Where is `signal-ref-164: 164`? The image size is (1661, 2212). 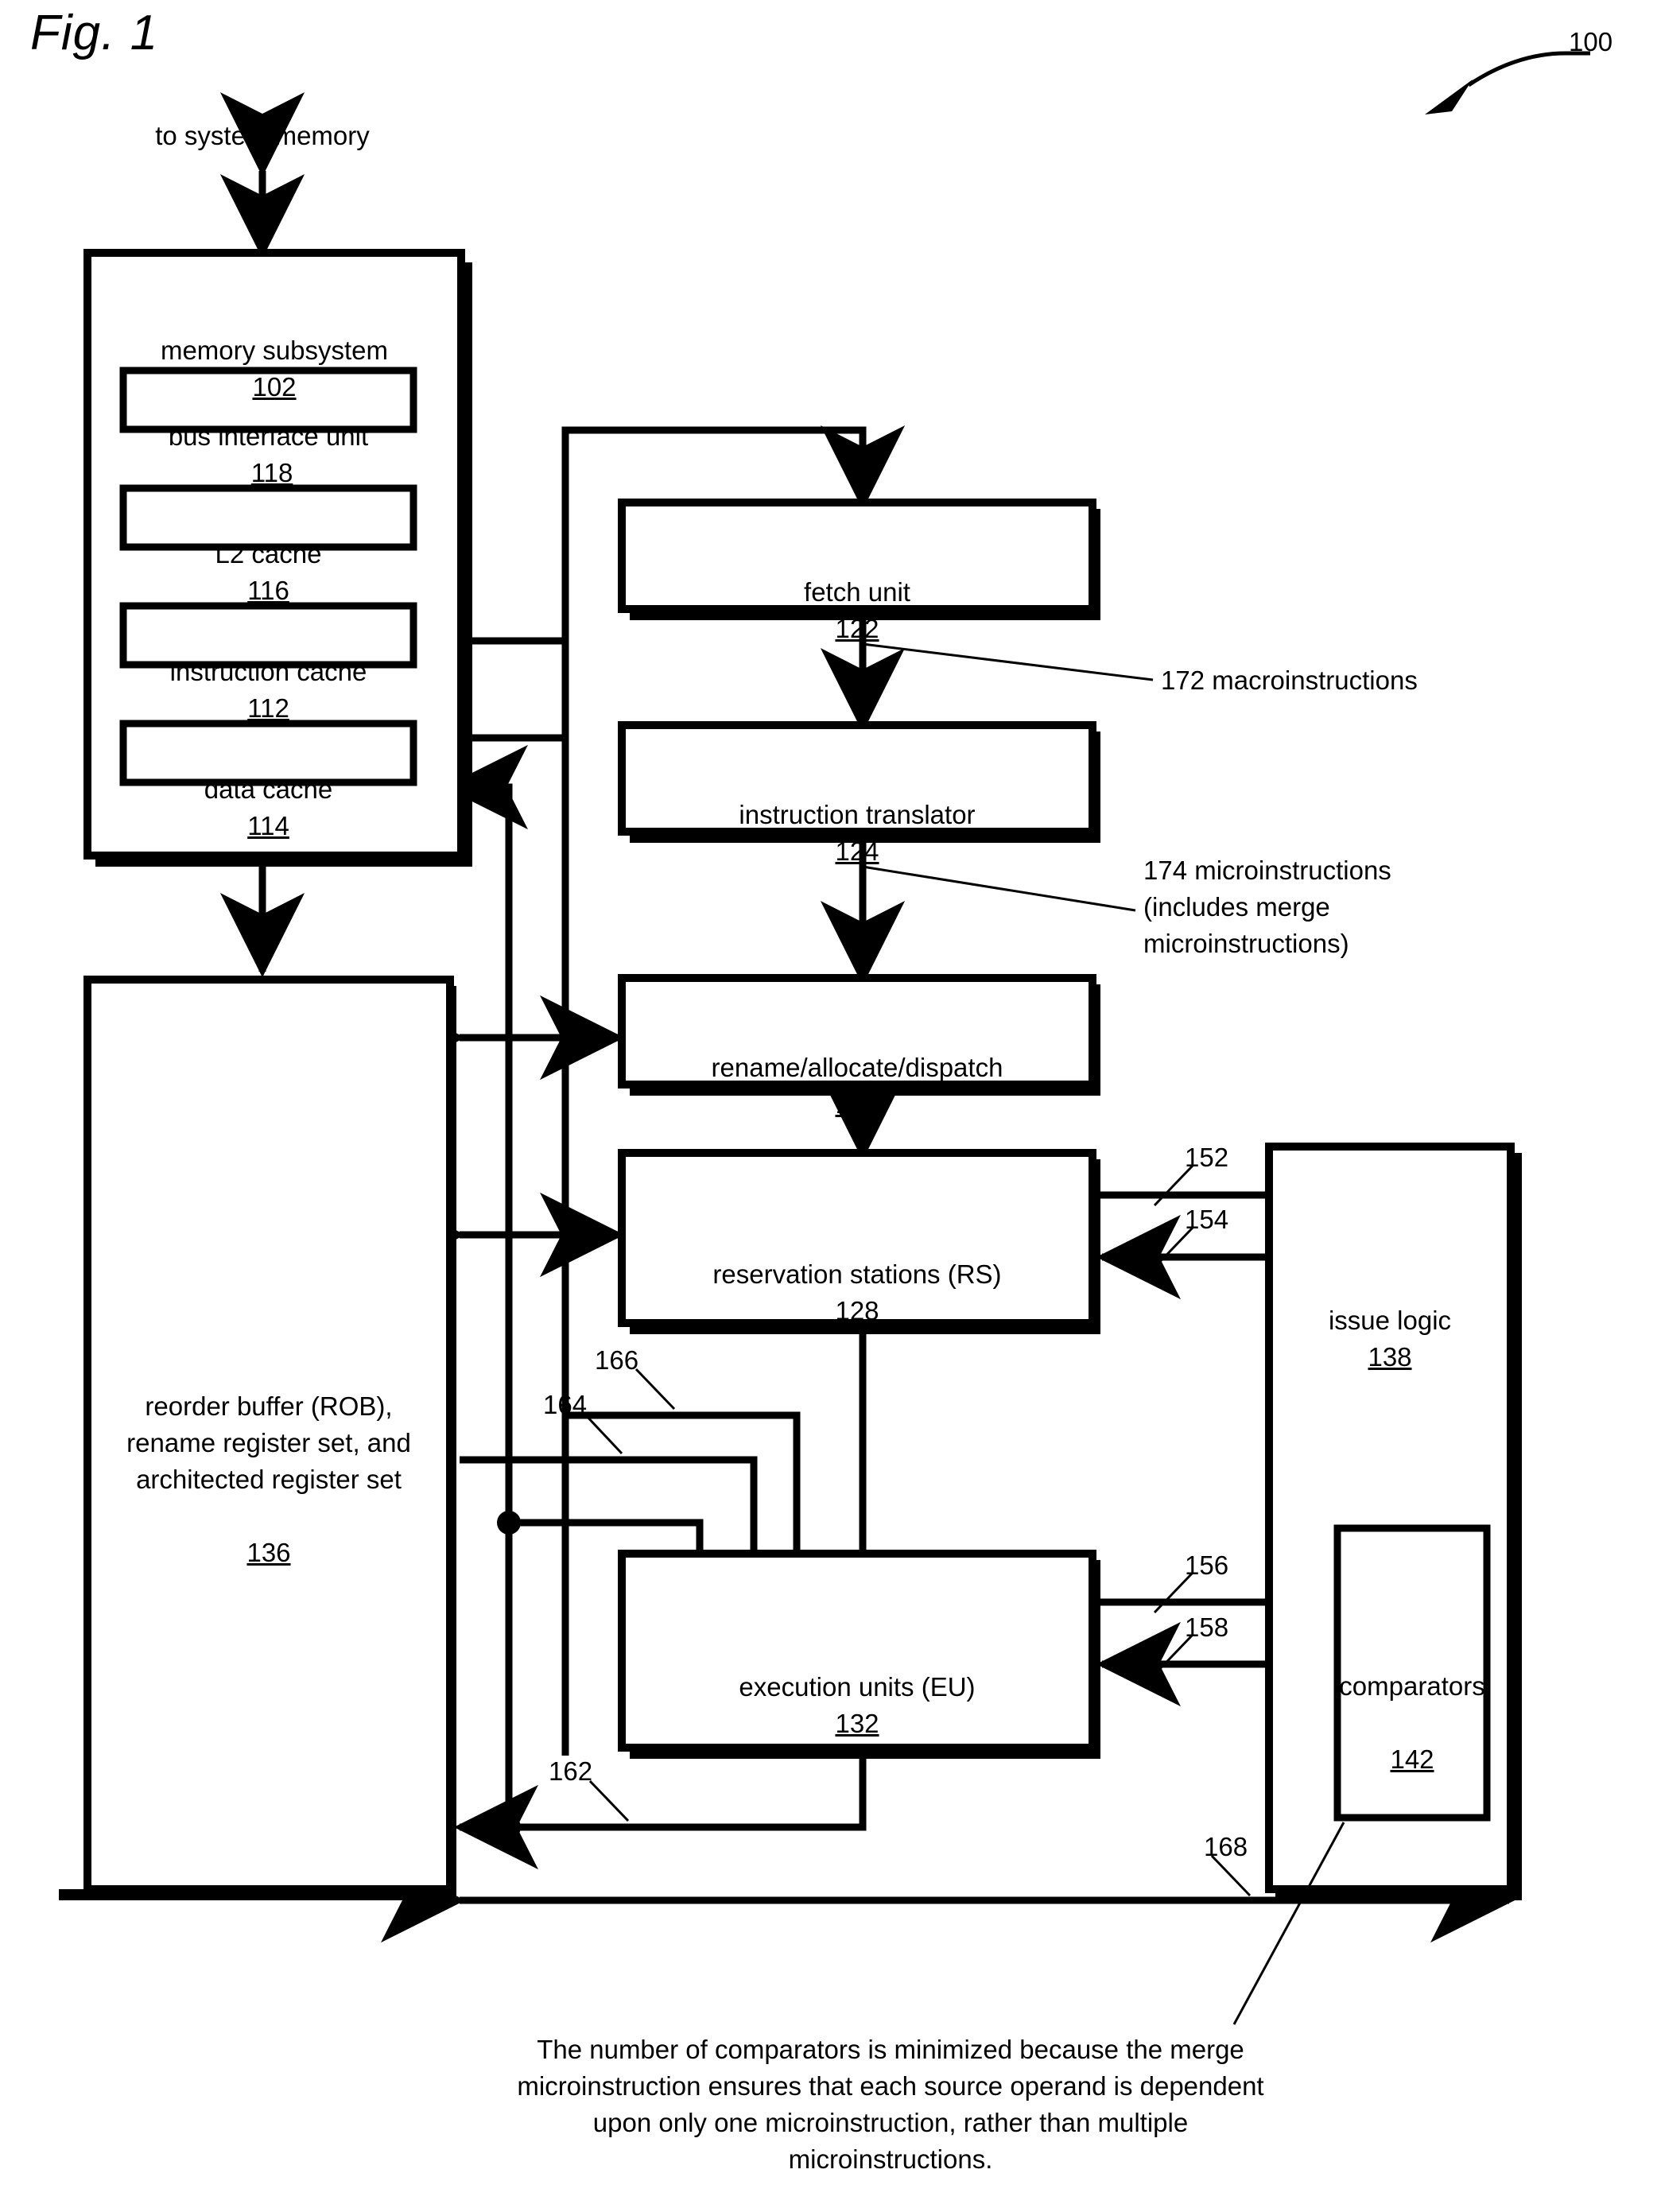
signal-ref-164: 164 is located at coordinates (565, 1404).